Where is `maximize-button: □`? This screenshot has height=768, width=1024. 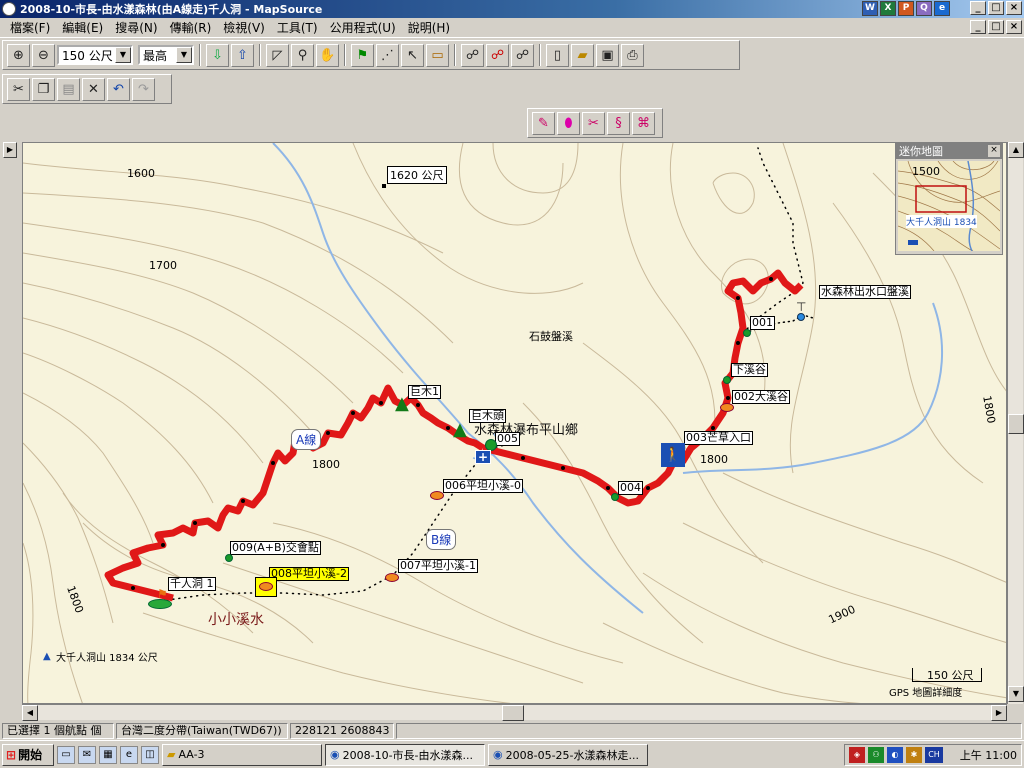
maximize-button: □ is located at coordinates (996, 8).